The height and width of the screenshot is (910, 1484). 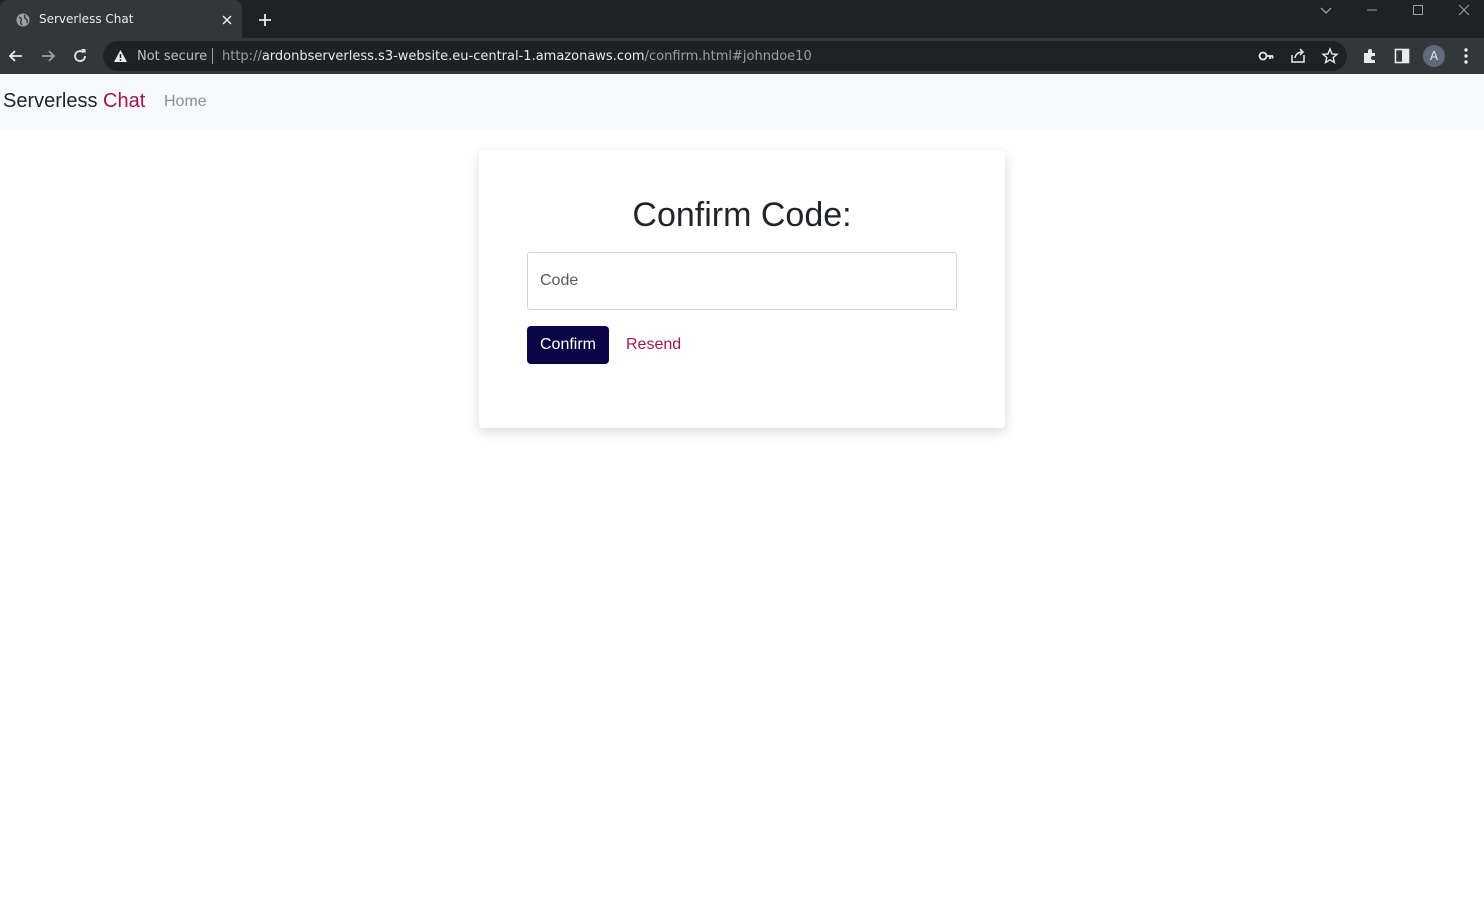 What do you see at coordinates (172, 56) in the screenshot?
I see `security-status: Not secure` at bounding box center [172, 56].